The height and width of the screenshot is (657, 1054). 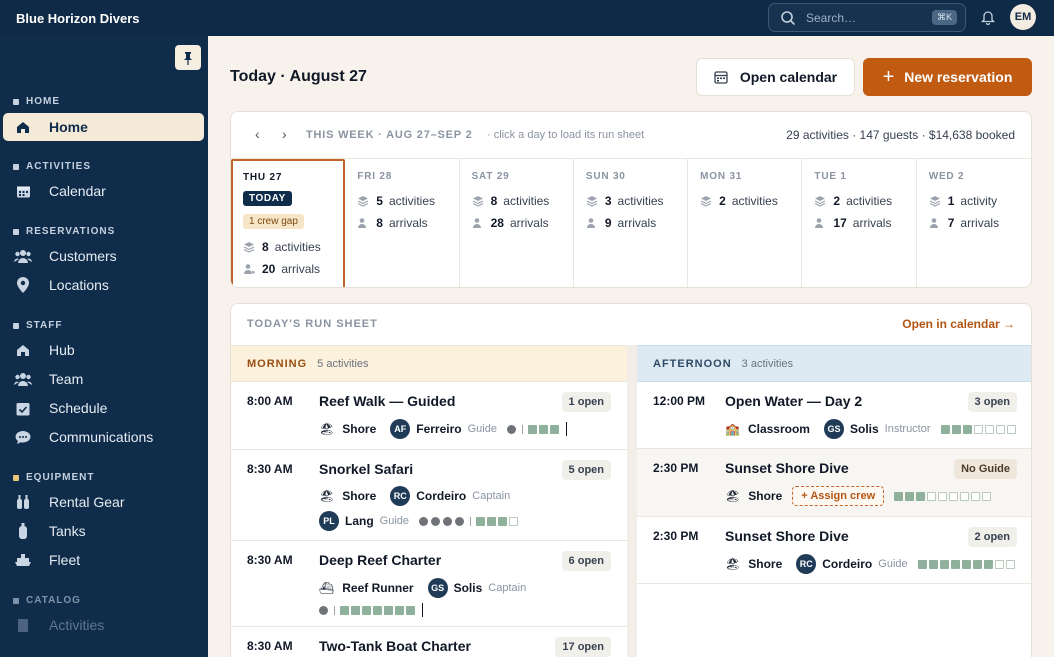 I want to click on section-reservations: RESERVATIONS, so click(x=64, y=231).